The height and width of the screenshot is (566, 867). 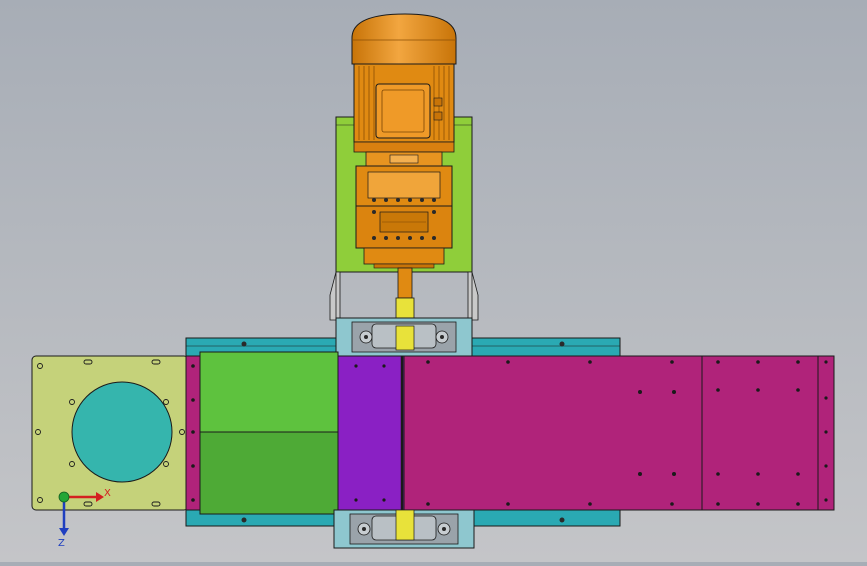 What do you see at coordinates (371, 433) in the screenshot?
I see `conveyor-inlet-section` at bounding box center [371, 433].